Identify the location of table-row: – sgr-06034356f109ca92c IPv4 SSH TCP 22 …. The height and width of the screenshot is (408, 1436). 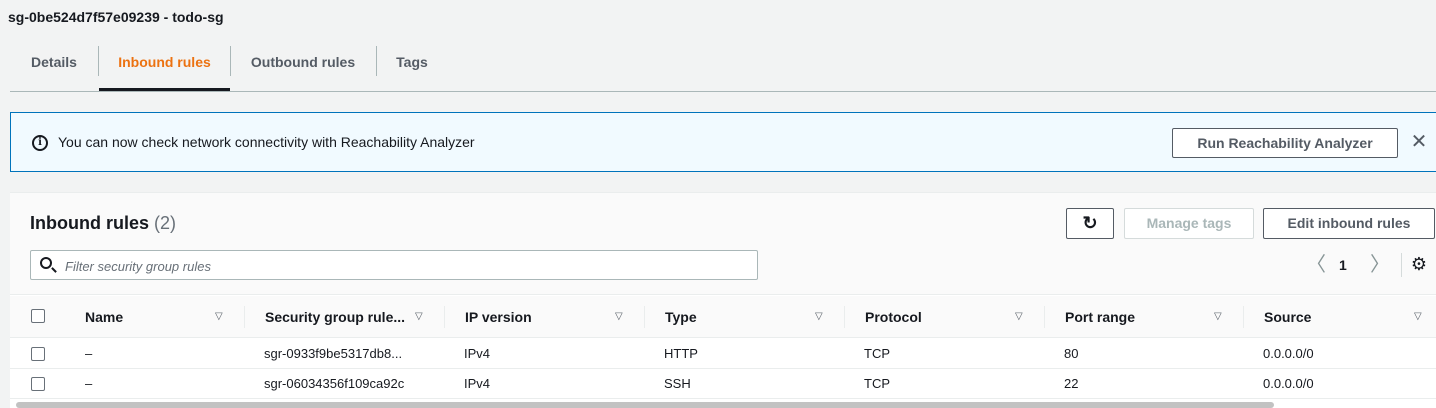
(723, 384).